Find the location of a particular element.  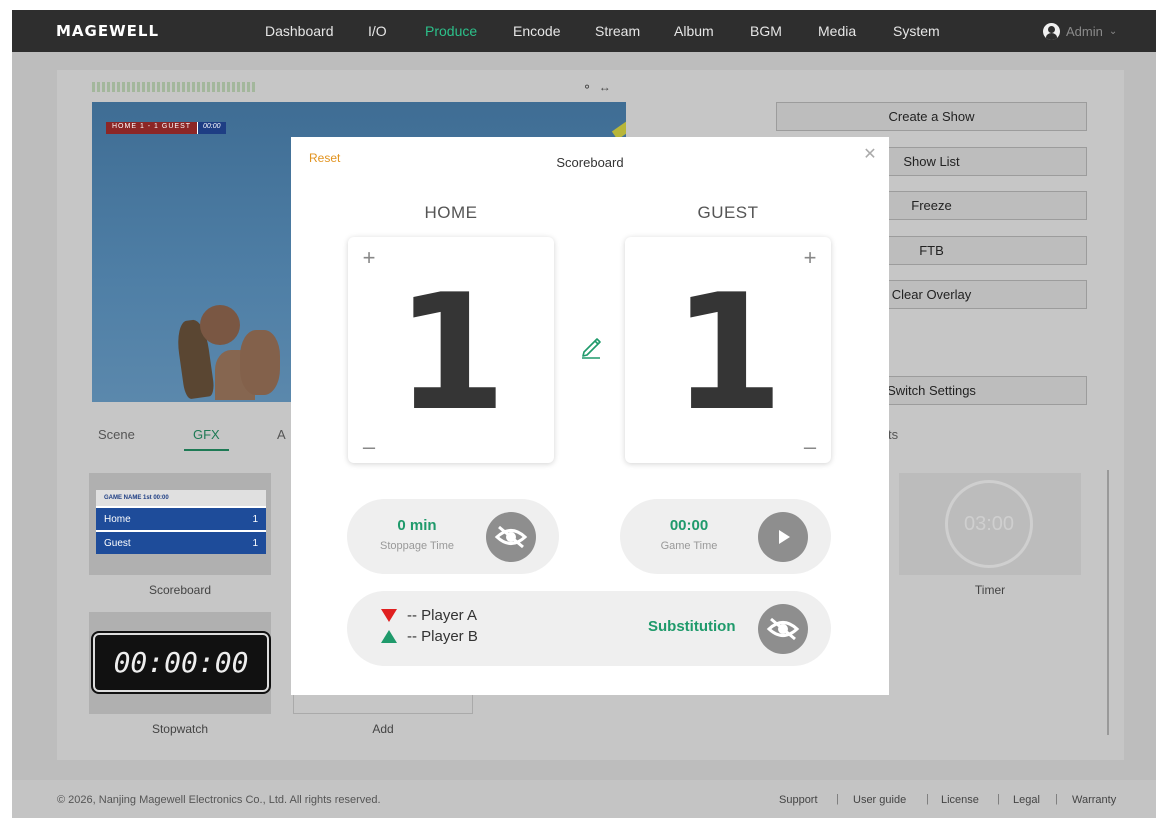

thumb-team-name: Guest is located at coordinates (117, 543).